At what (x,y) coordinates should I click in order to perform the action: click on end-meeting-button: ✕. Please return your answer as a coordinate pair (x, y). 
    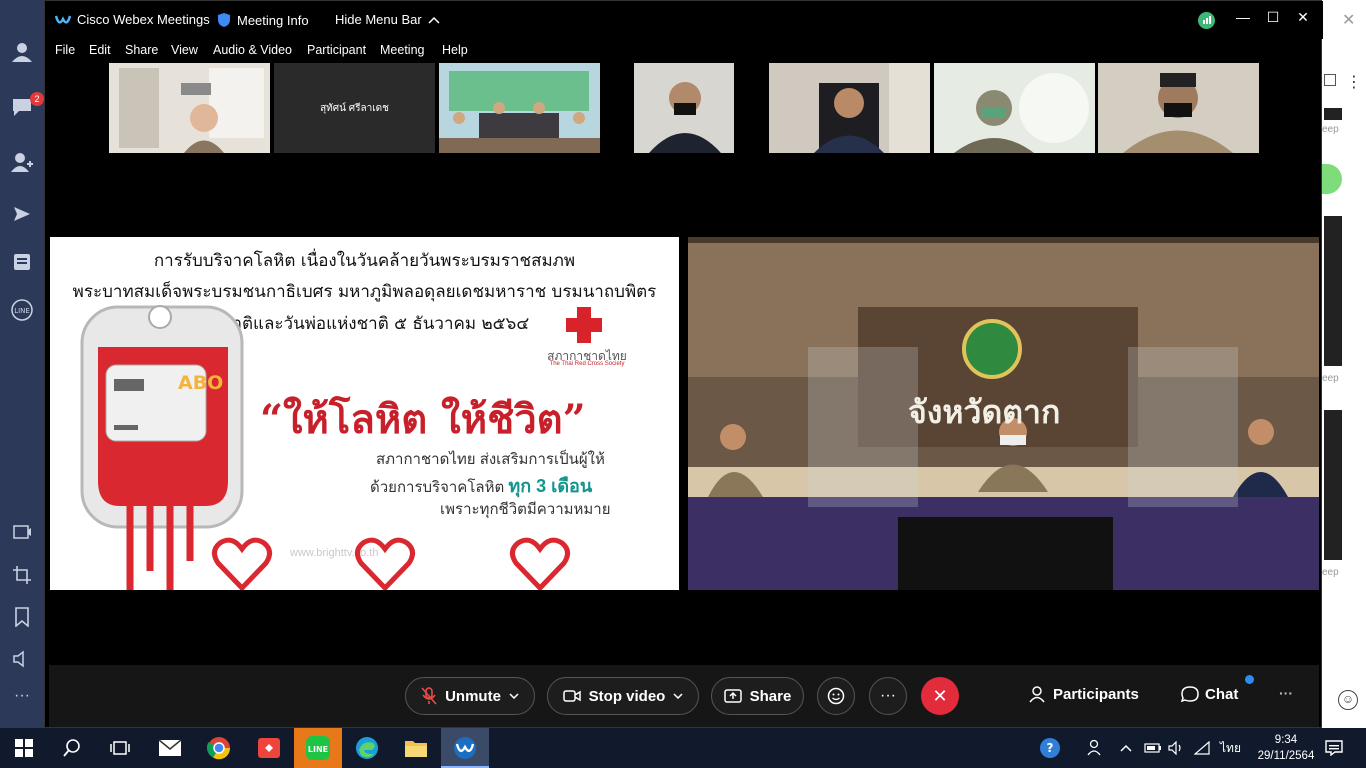
    Looking at the image, I should click on (940, 696).